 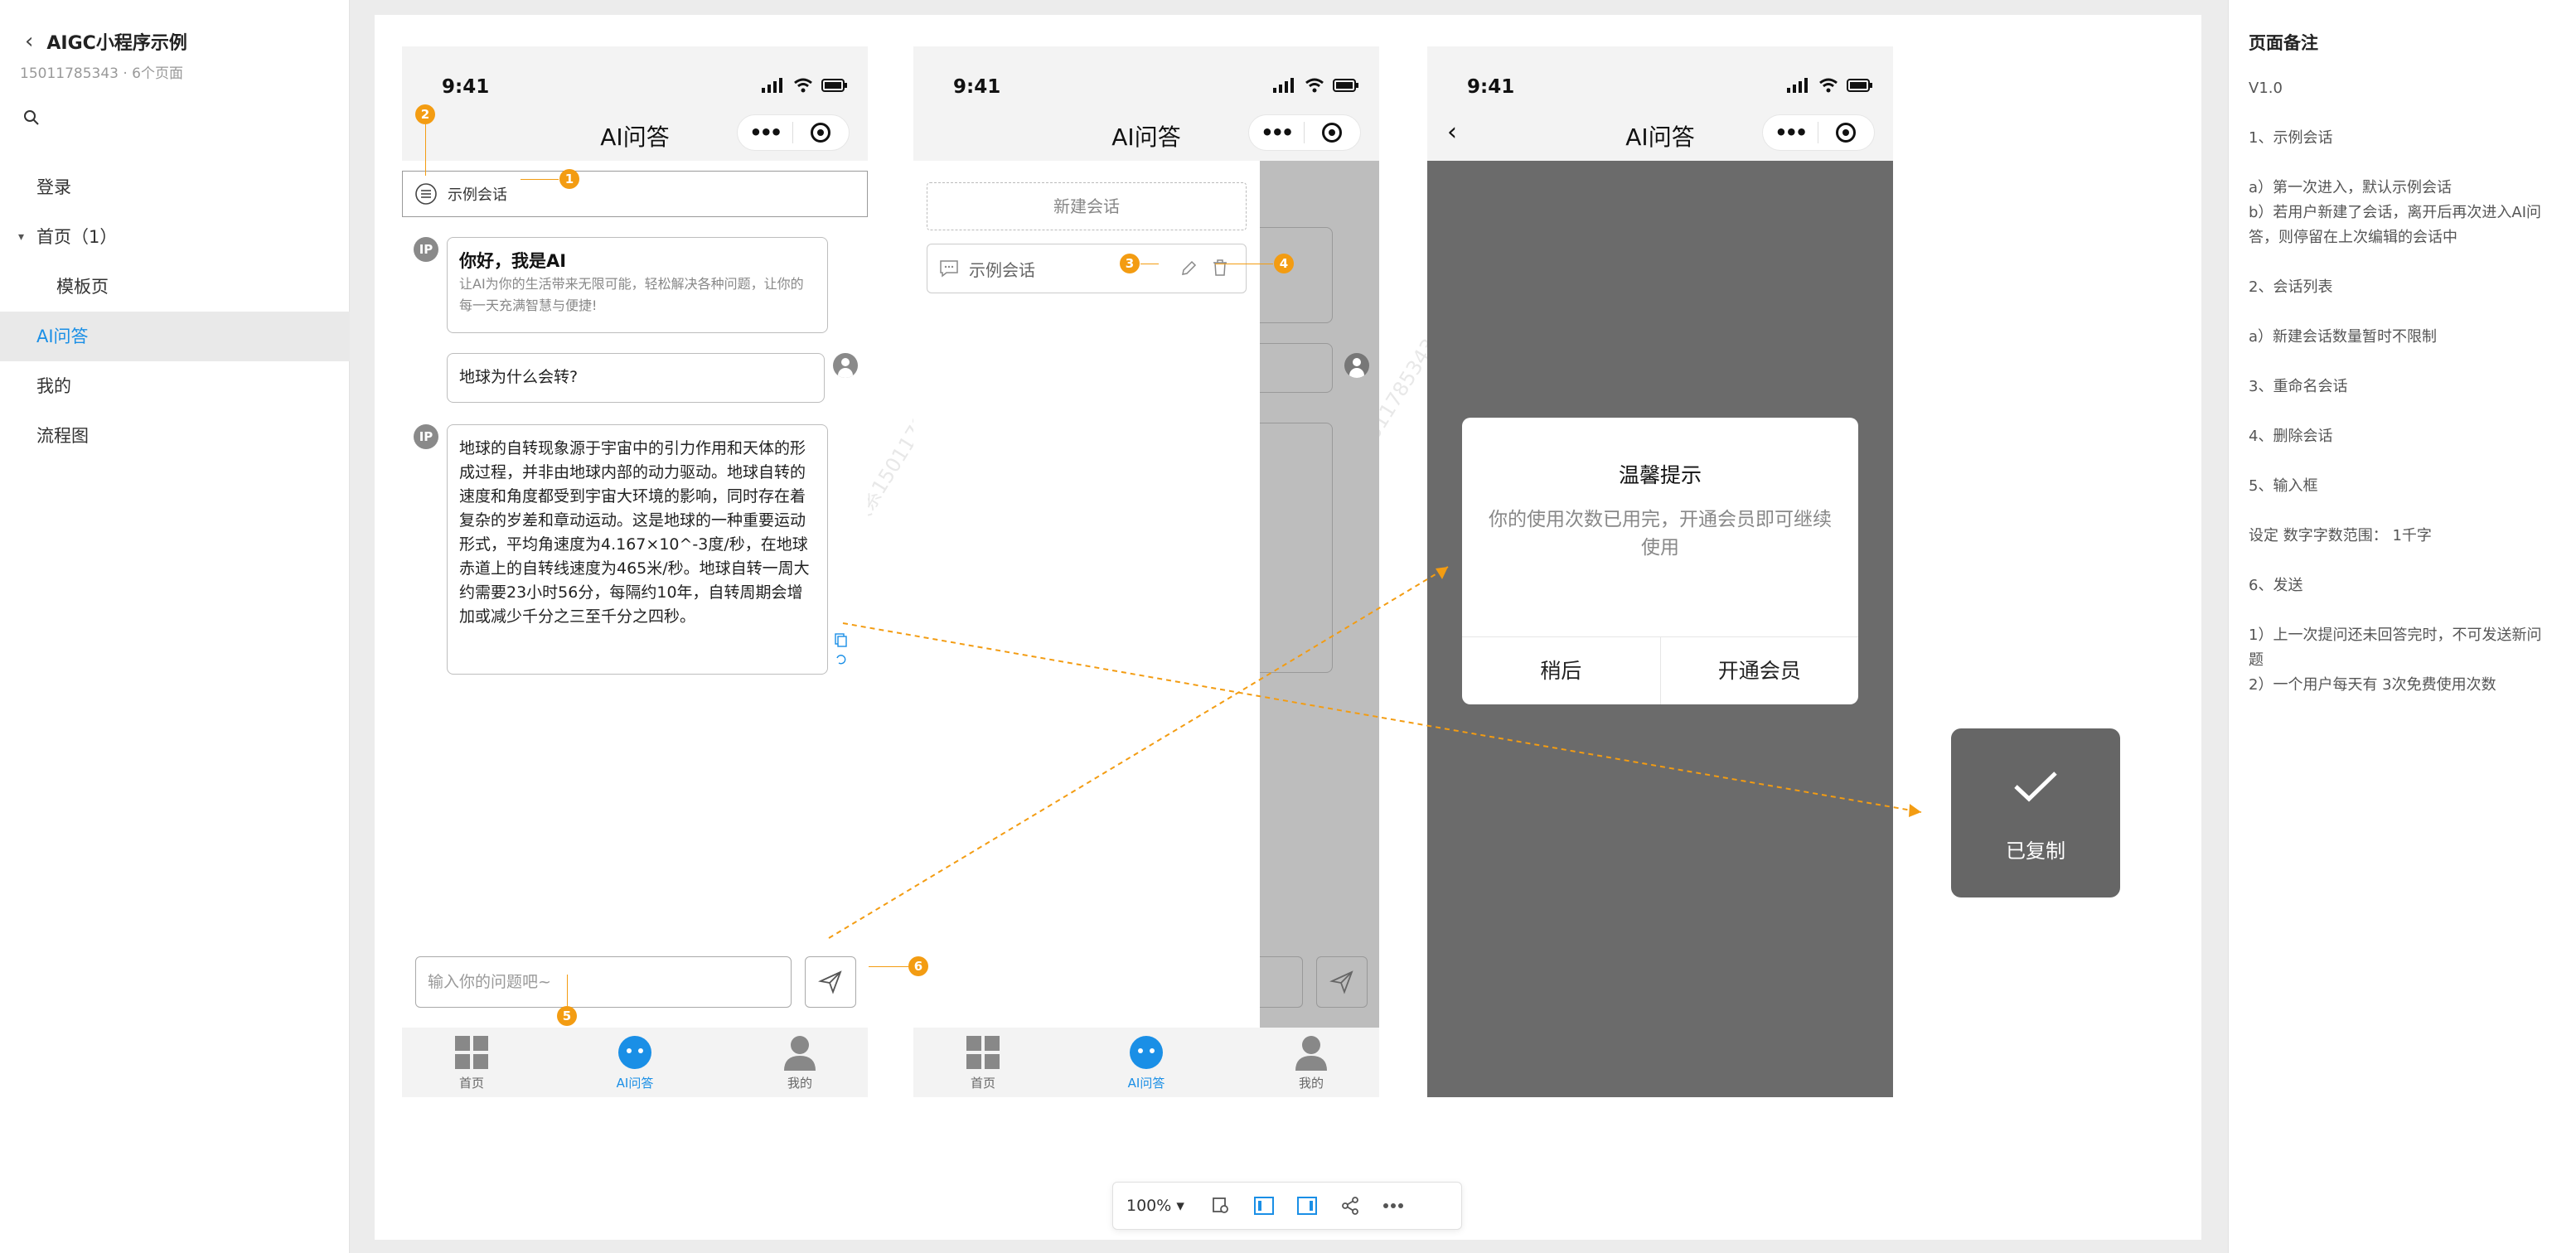 What do you see at coordinates (31, 118) in the screenshot?
I see `search-icon` at bounding box center [31, 118].